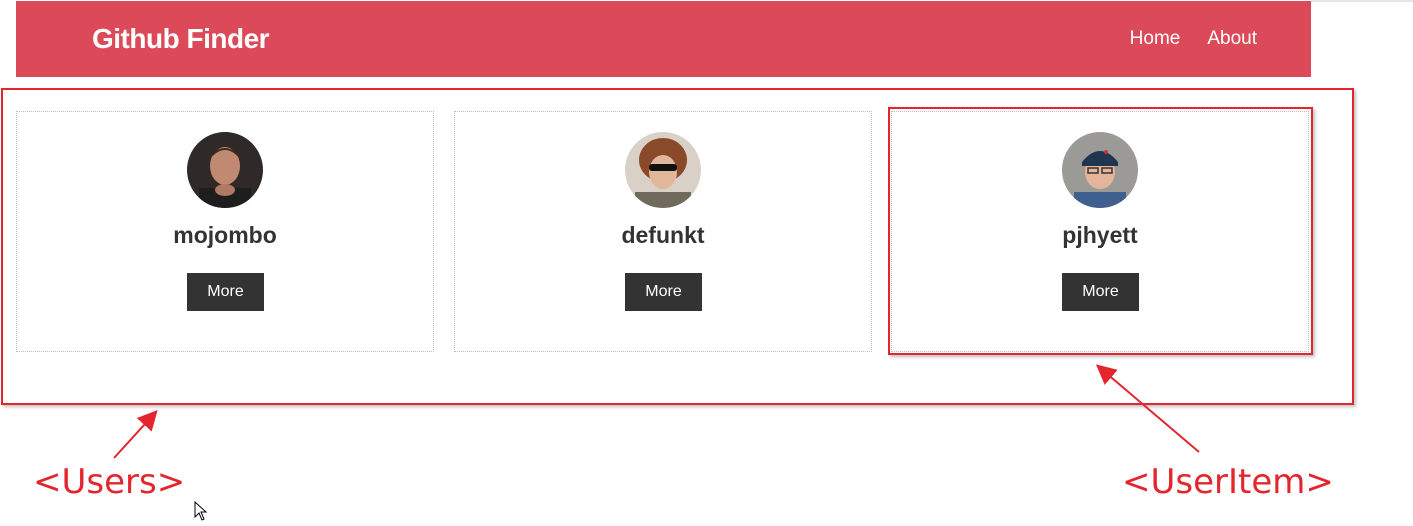 The width and height of the screenshot is (1413, 526). I want to click on useritem-annotation-box, so click(1100, 231).